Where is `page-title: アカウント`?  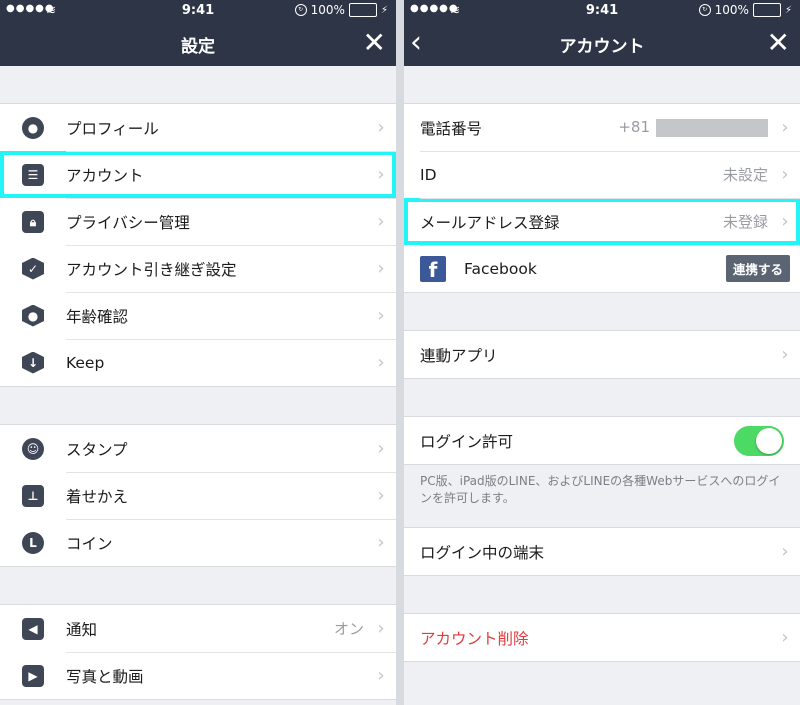 page-title: アカウント is located at coordinates (602, 46).